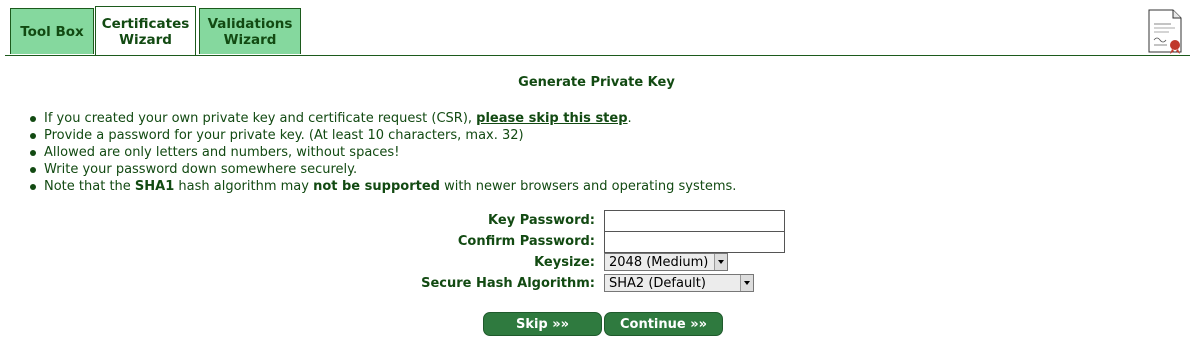 The width and height of the screenshot is (1200, 345). Describe the element at coordinates (629, 118) in the screenshot. I see `note-text: .` at that location.